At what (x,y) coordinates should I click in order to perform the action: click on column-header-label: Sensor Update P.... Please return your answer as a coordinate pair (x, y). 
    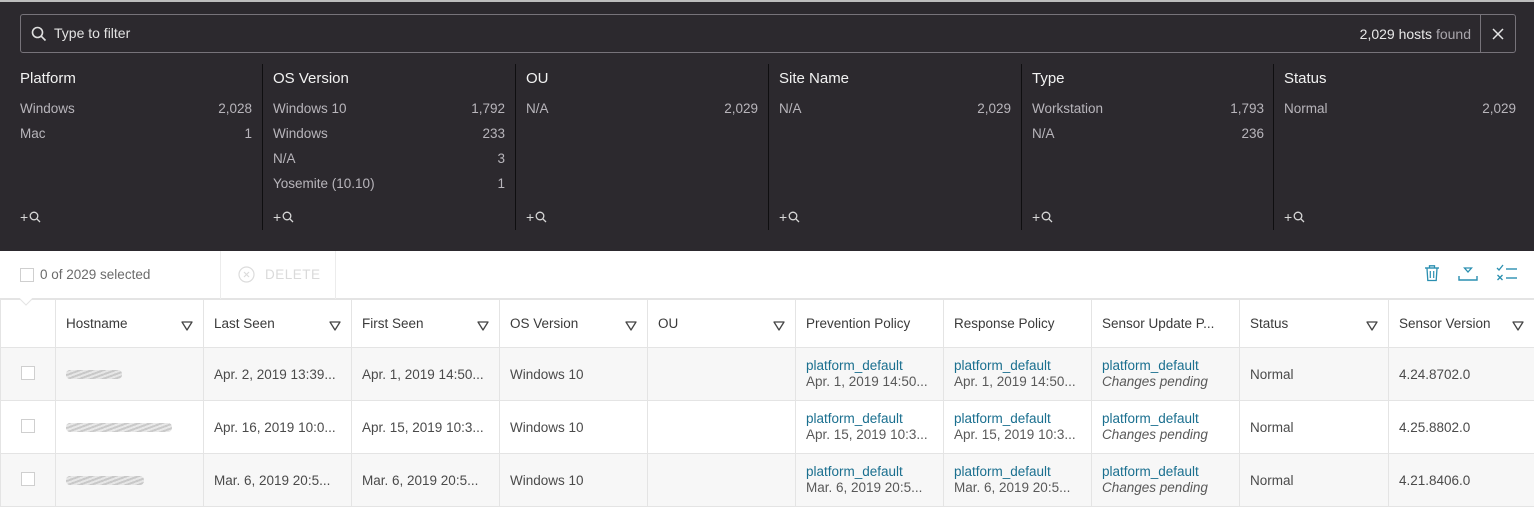
    Looking at the image, I should click on (1158, 323).